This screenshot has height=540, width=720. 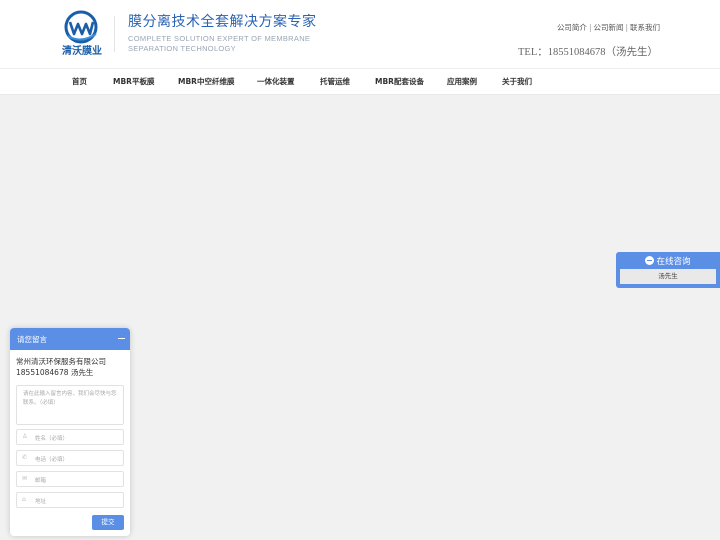 I want to click on email-placeholder: 邮箱, so click(x=41, y=481).